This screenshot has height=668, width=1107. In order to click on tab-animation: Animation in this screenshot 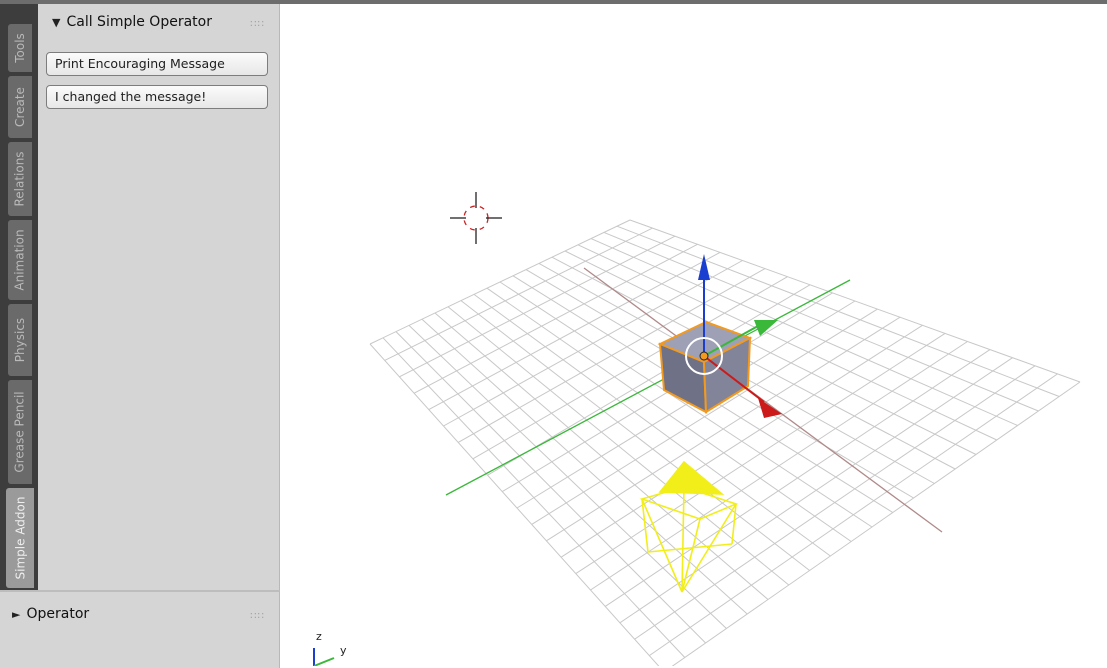, I will do `click(20, 260)`.